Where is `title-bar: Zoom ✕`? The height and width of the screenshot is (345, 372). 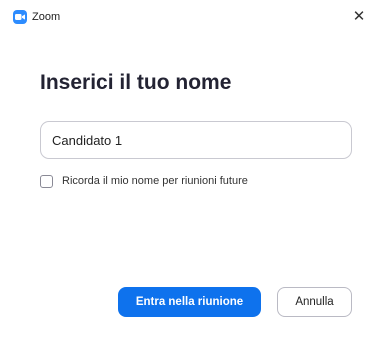 title-bar: Zoom ✕ is located at coordinates (186, 17).